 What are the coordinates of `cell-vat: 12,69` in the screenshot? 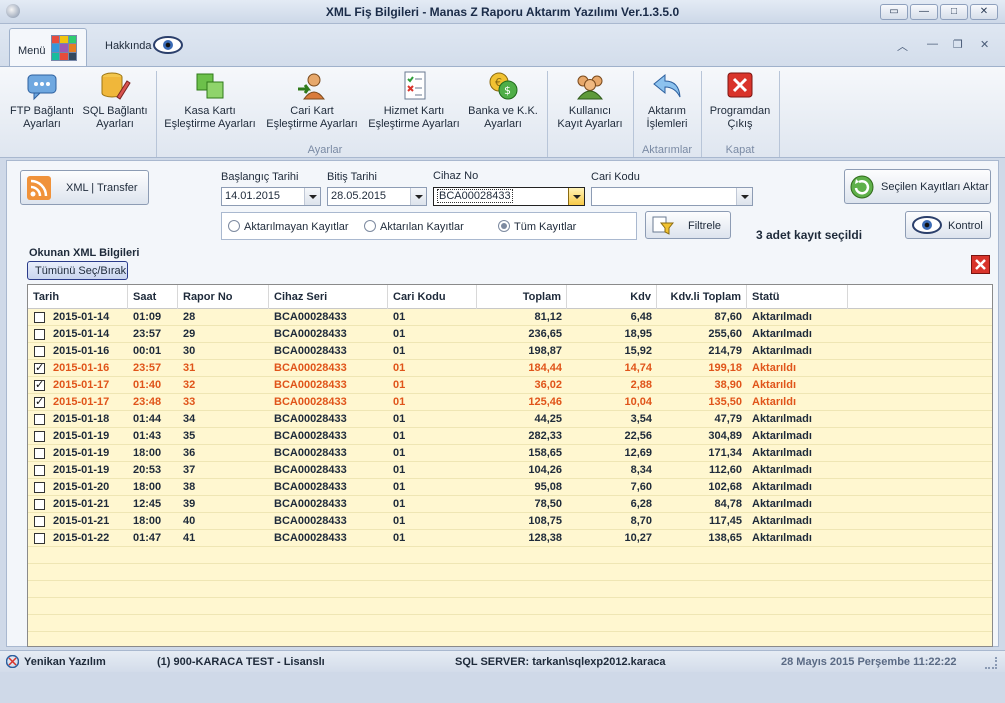 It's located at (638, 453).